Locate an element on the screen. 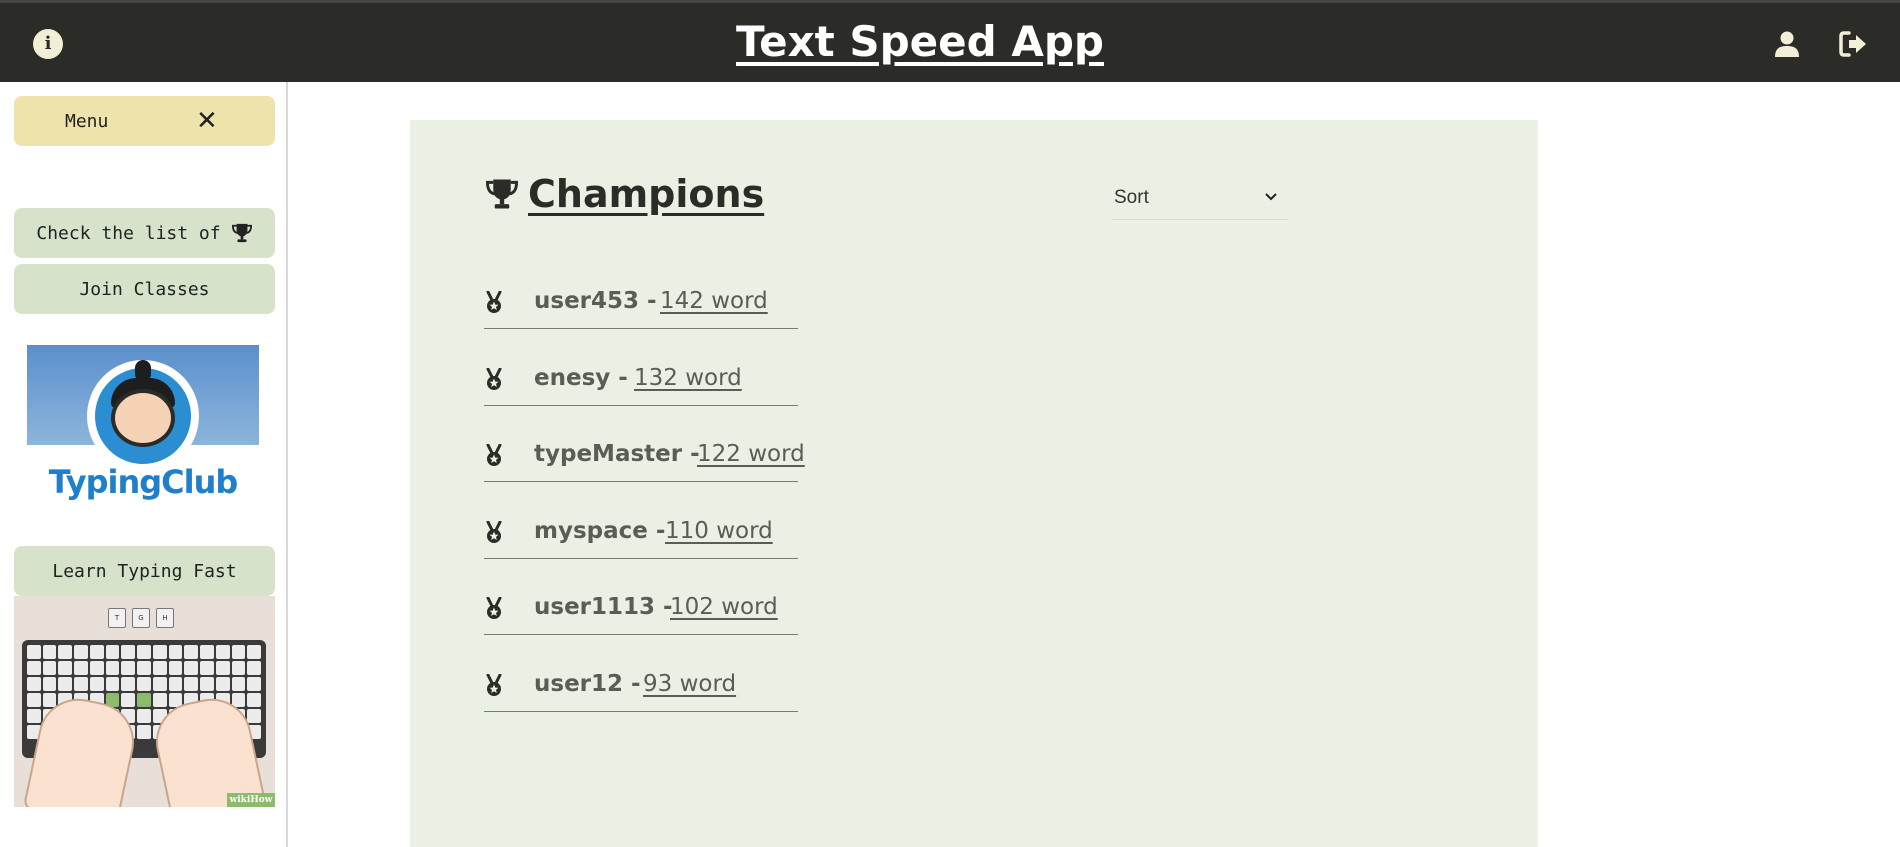  list-item: user453 -142 word is located at coordinates (641, 305).